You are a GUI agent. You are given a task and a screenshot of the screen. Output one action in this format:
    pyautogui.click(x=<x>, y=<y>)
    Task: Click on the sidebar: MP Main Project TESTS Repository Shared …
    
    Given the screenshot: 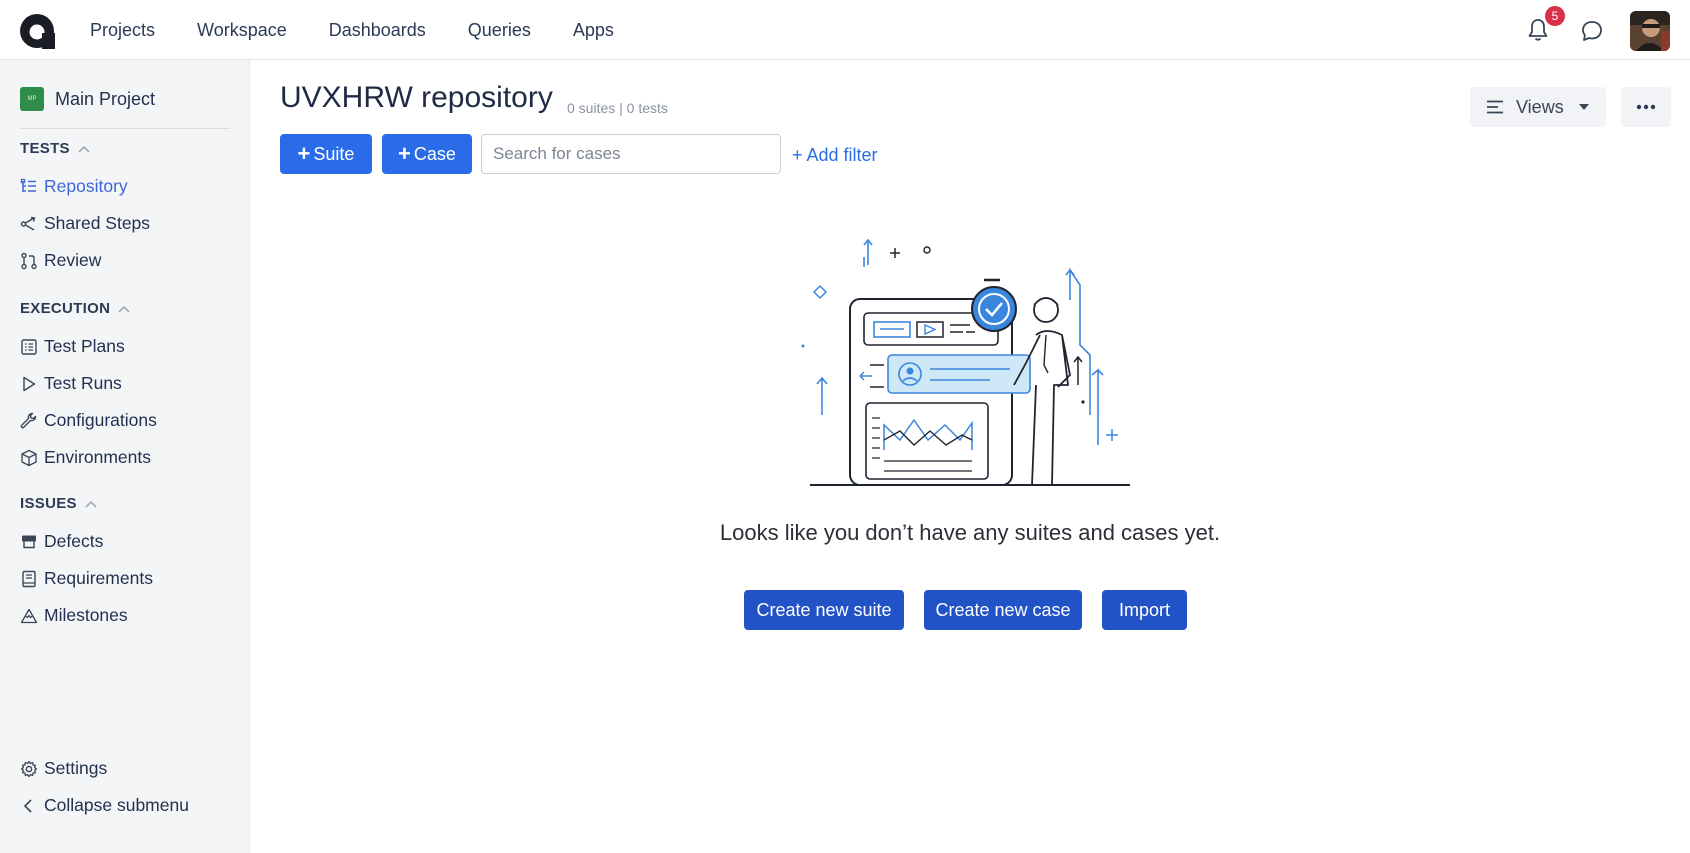 What is the action you would take?
    pyautogui.click(x=125, y=456)
    